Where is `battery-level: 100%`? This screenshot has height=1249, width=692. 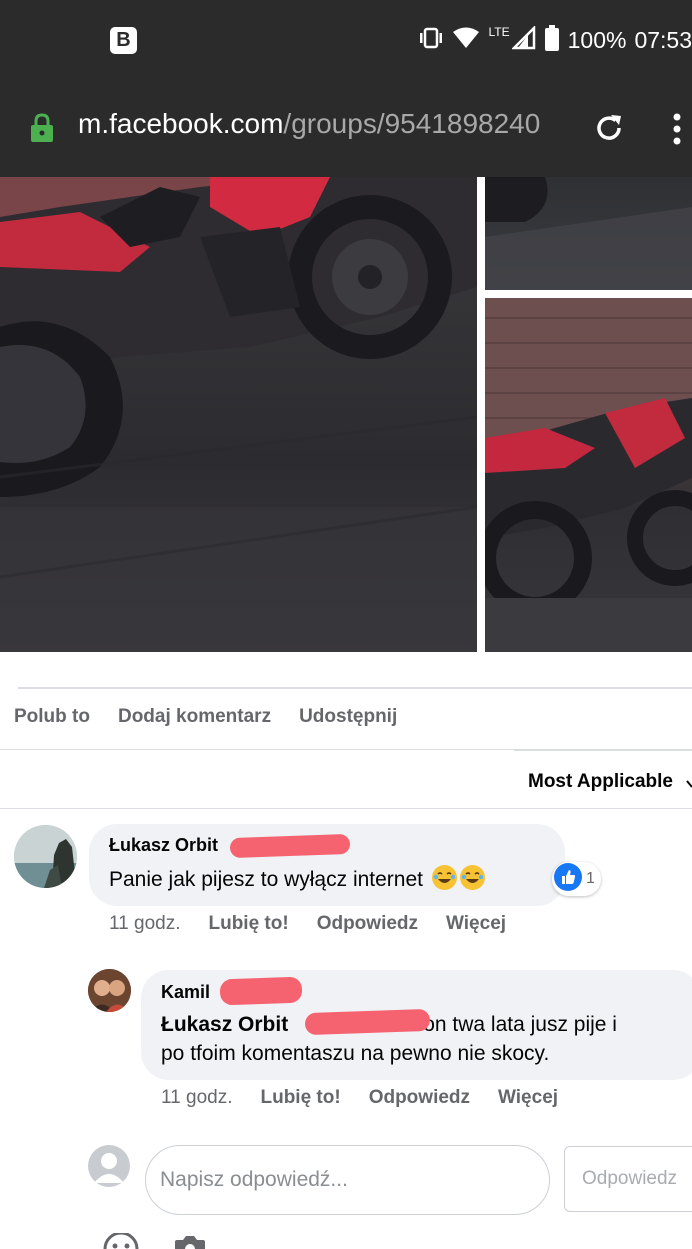
battery-level: 100% is located at coordinates (597, 39).